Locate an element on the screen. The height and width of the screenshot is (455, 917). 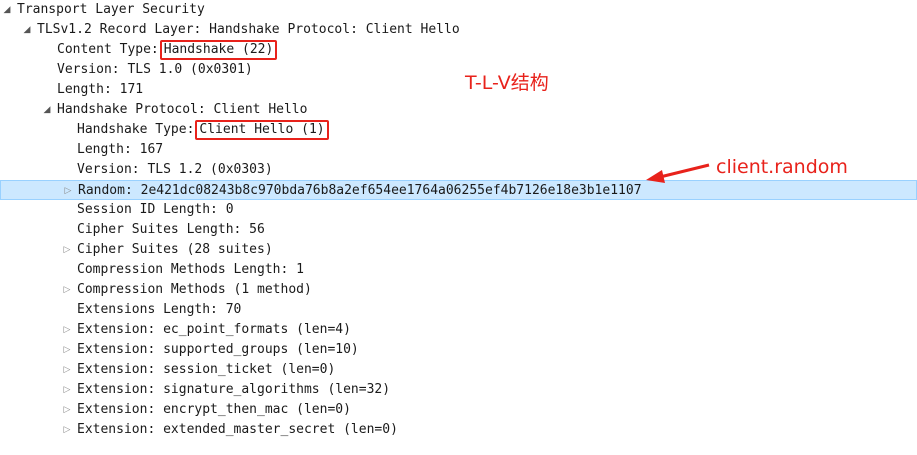
row-text: Extensions Length: 70 is located at coordinates (159, 309).